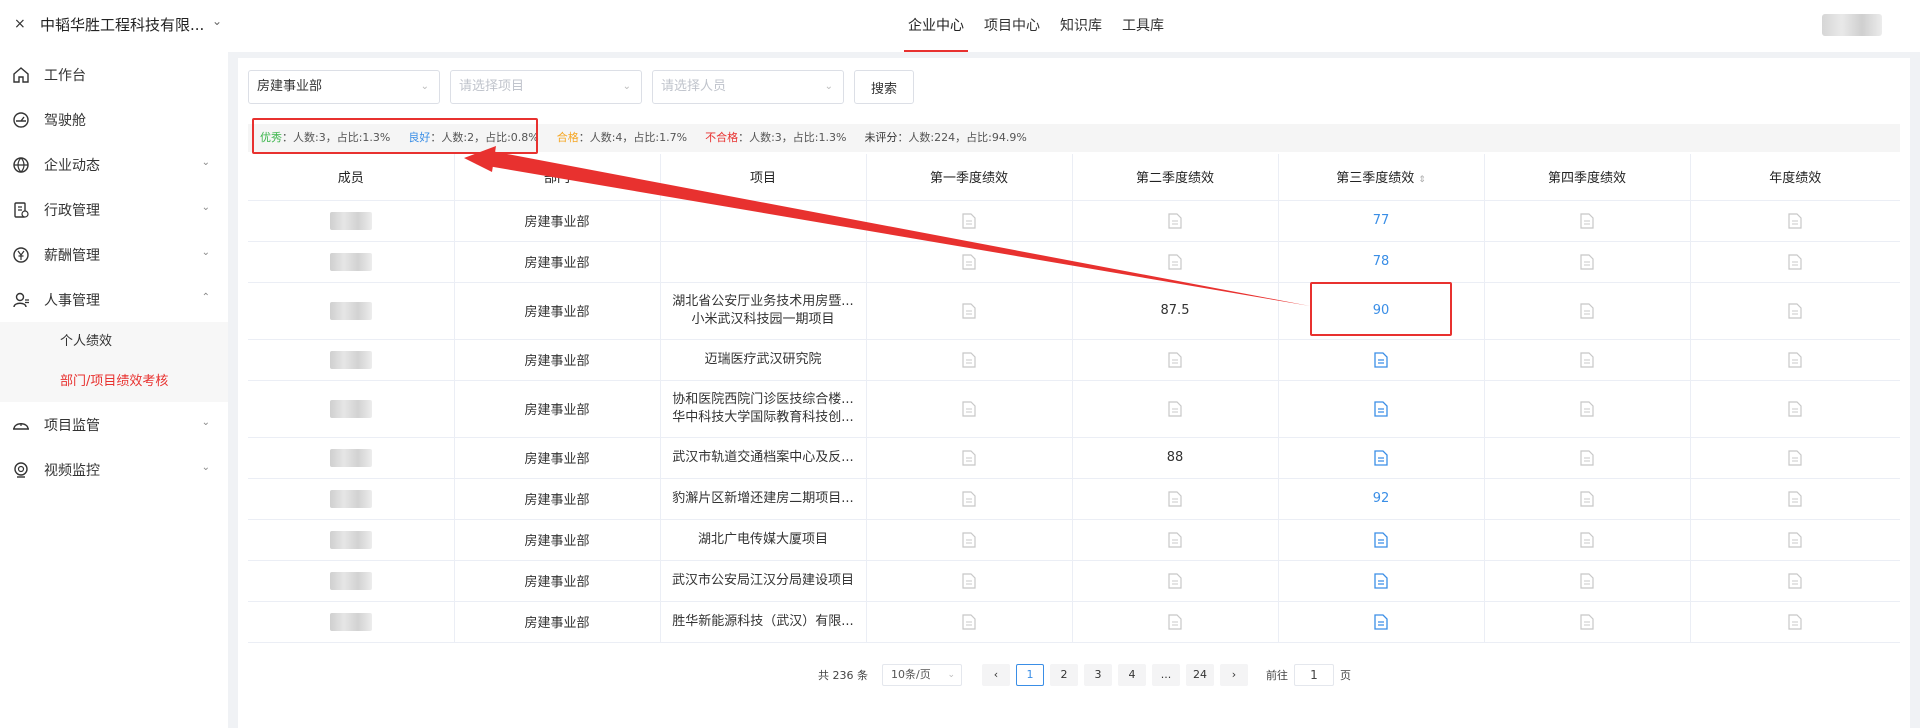 This screenshot has height=728, width=1920. I want to click on nav-tab-2: 知识库, so click(1081, 26).